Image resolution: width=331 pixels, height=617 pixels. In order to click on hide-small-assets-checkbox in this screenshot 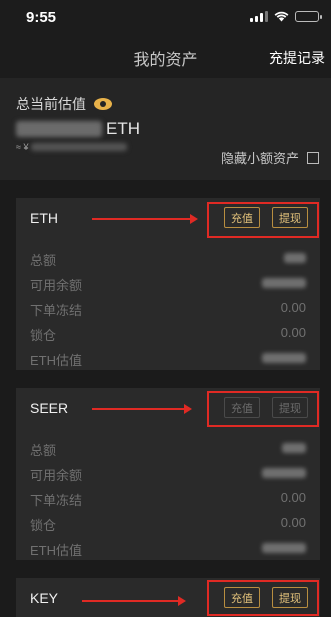, I will do `click(313, 157)`.